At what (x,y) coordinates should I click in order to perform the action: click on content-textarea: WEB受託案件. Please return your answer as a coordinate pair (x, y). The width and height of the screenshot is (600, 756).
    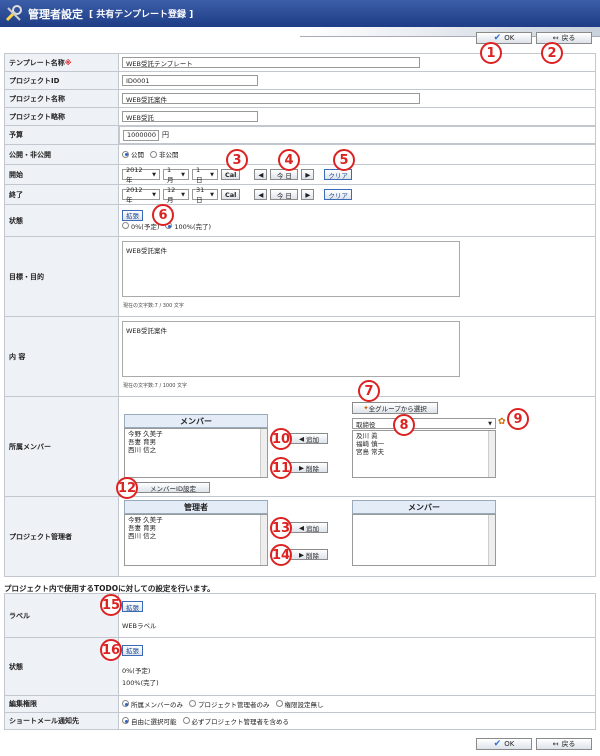
    Looking at the image, I should click on (291, 349).